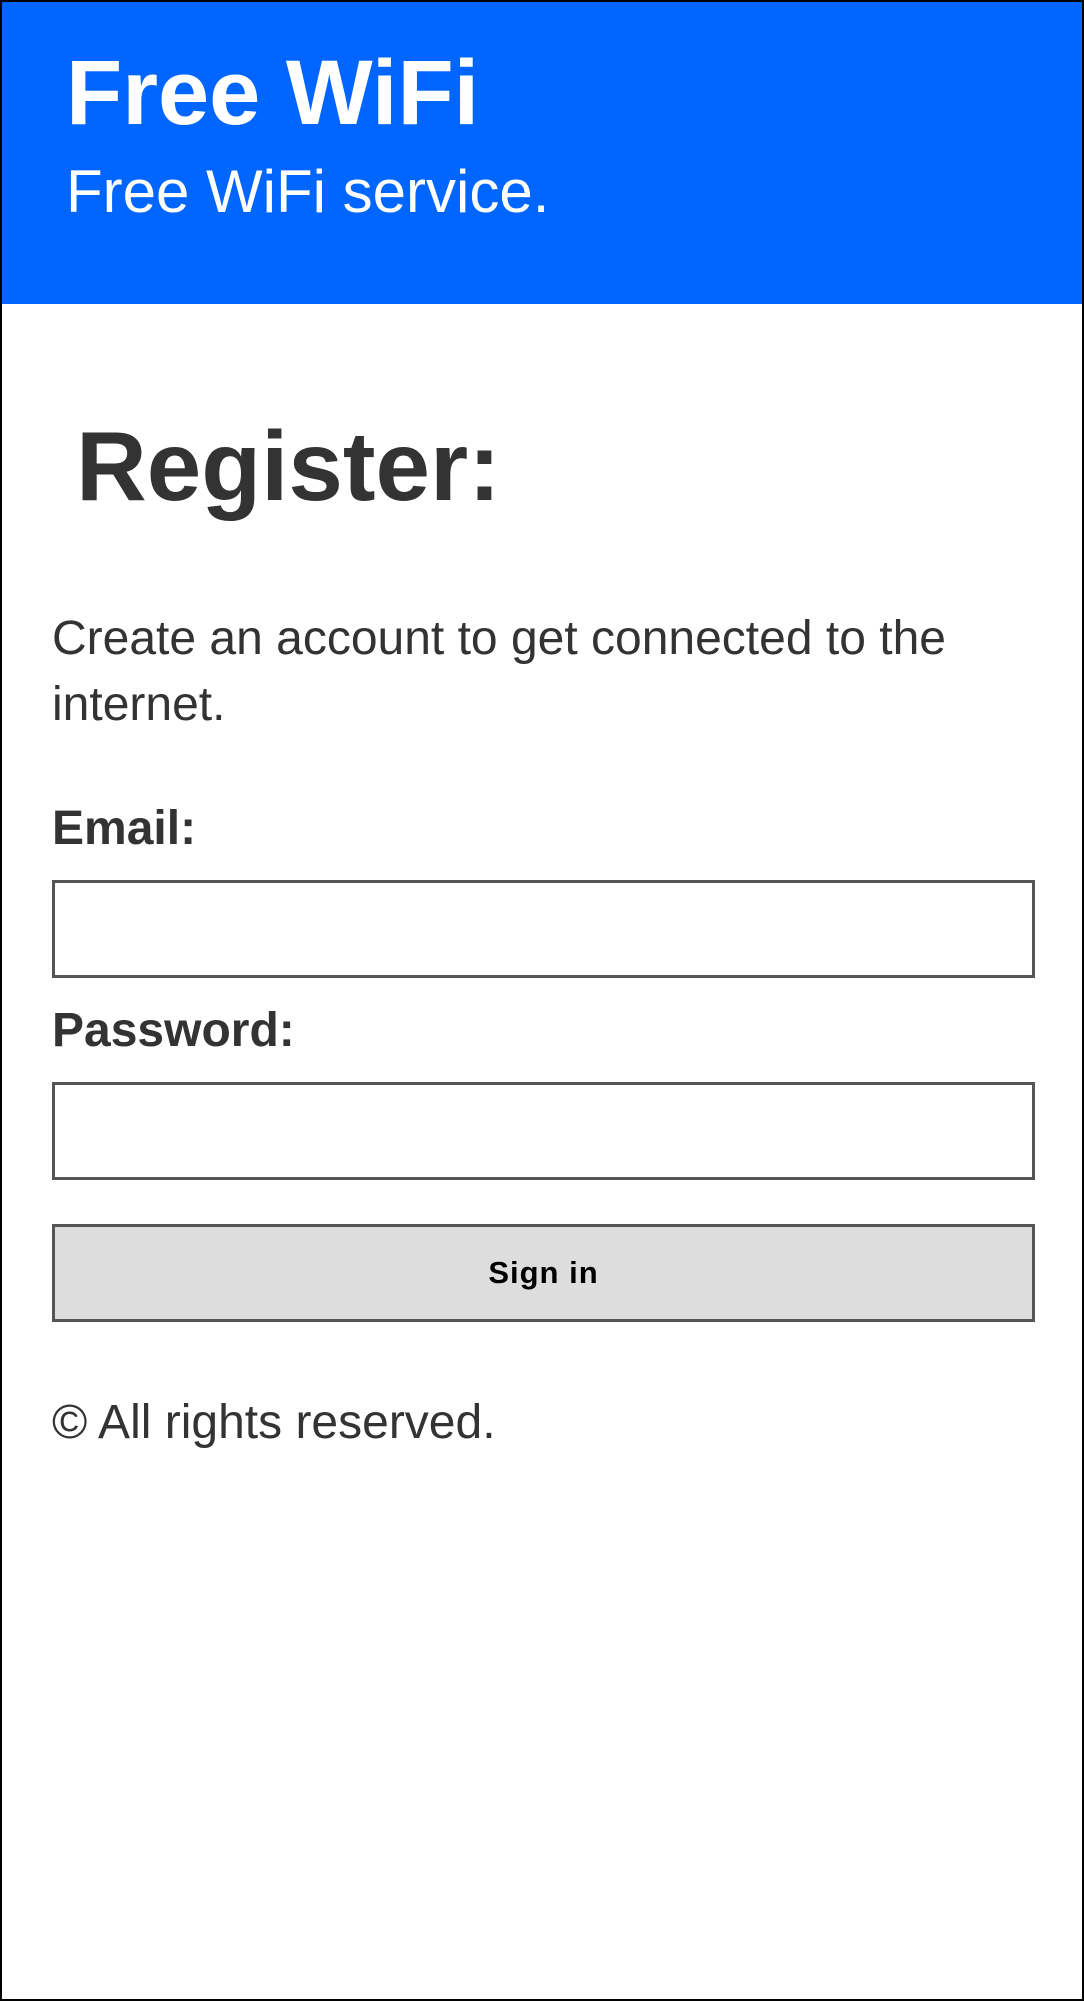 Image resolution: width=1084 pixels, height=2001 pixels. What do you see at coordinates (288, 466) in the screenshot?
I see `page-title: Register:` at bounding box center [288, 466].